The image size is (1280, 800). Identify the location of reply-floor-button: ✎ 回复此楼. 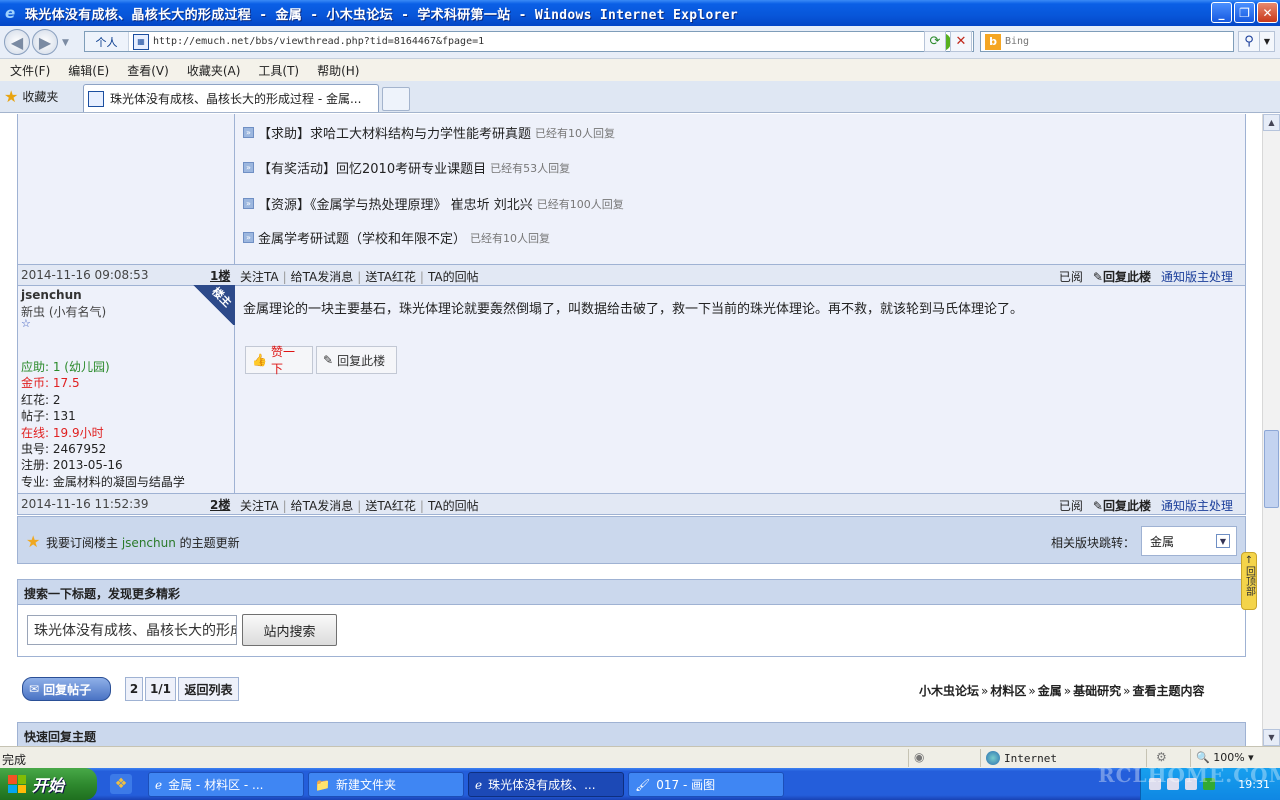
(356, 360).